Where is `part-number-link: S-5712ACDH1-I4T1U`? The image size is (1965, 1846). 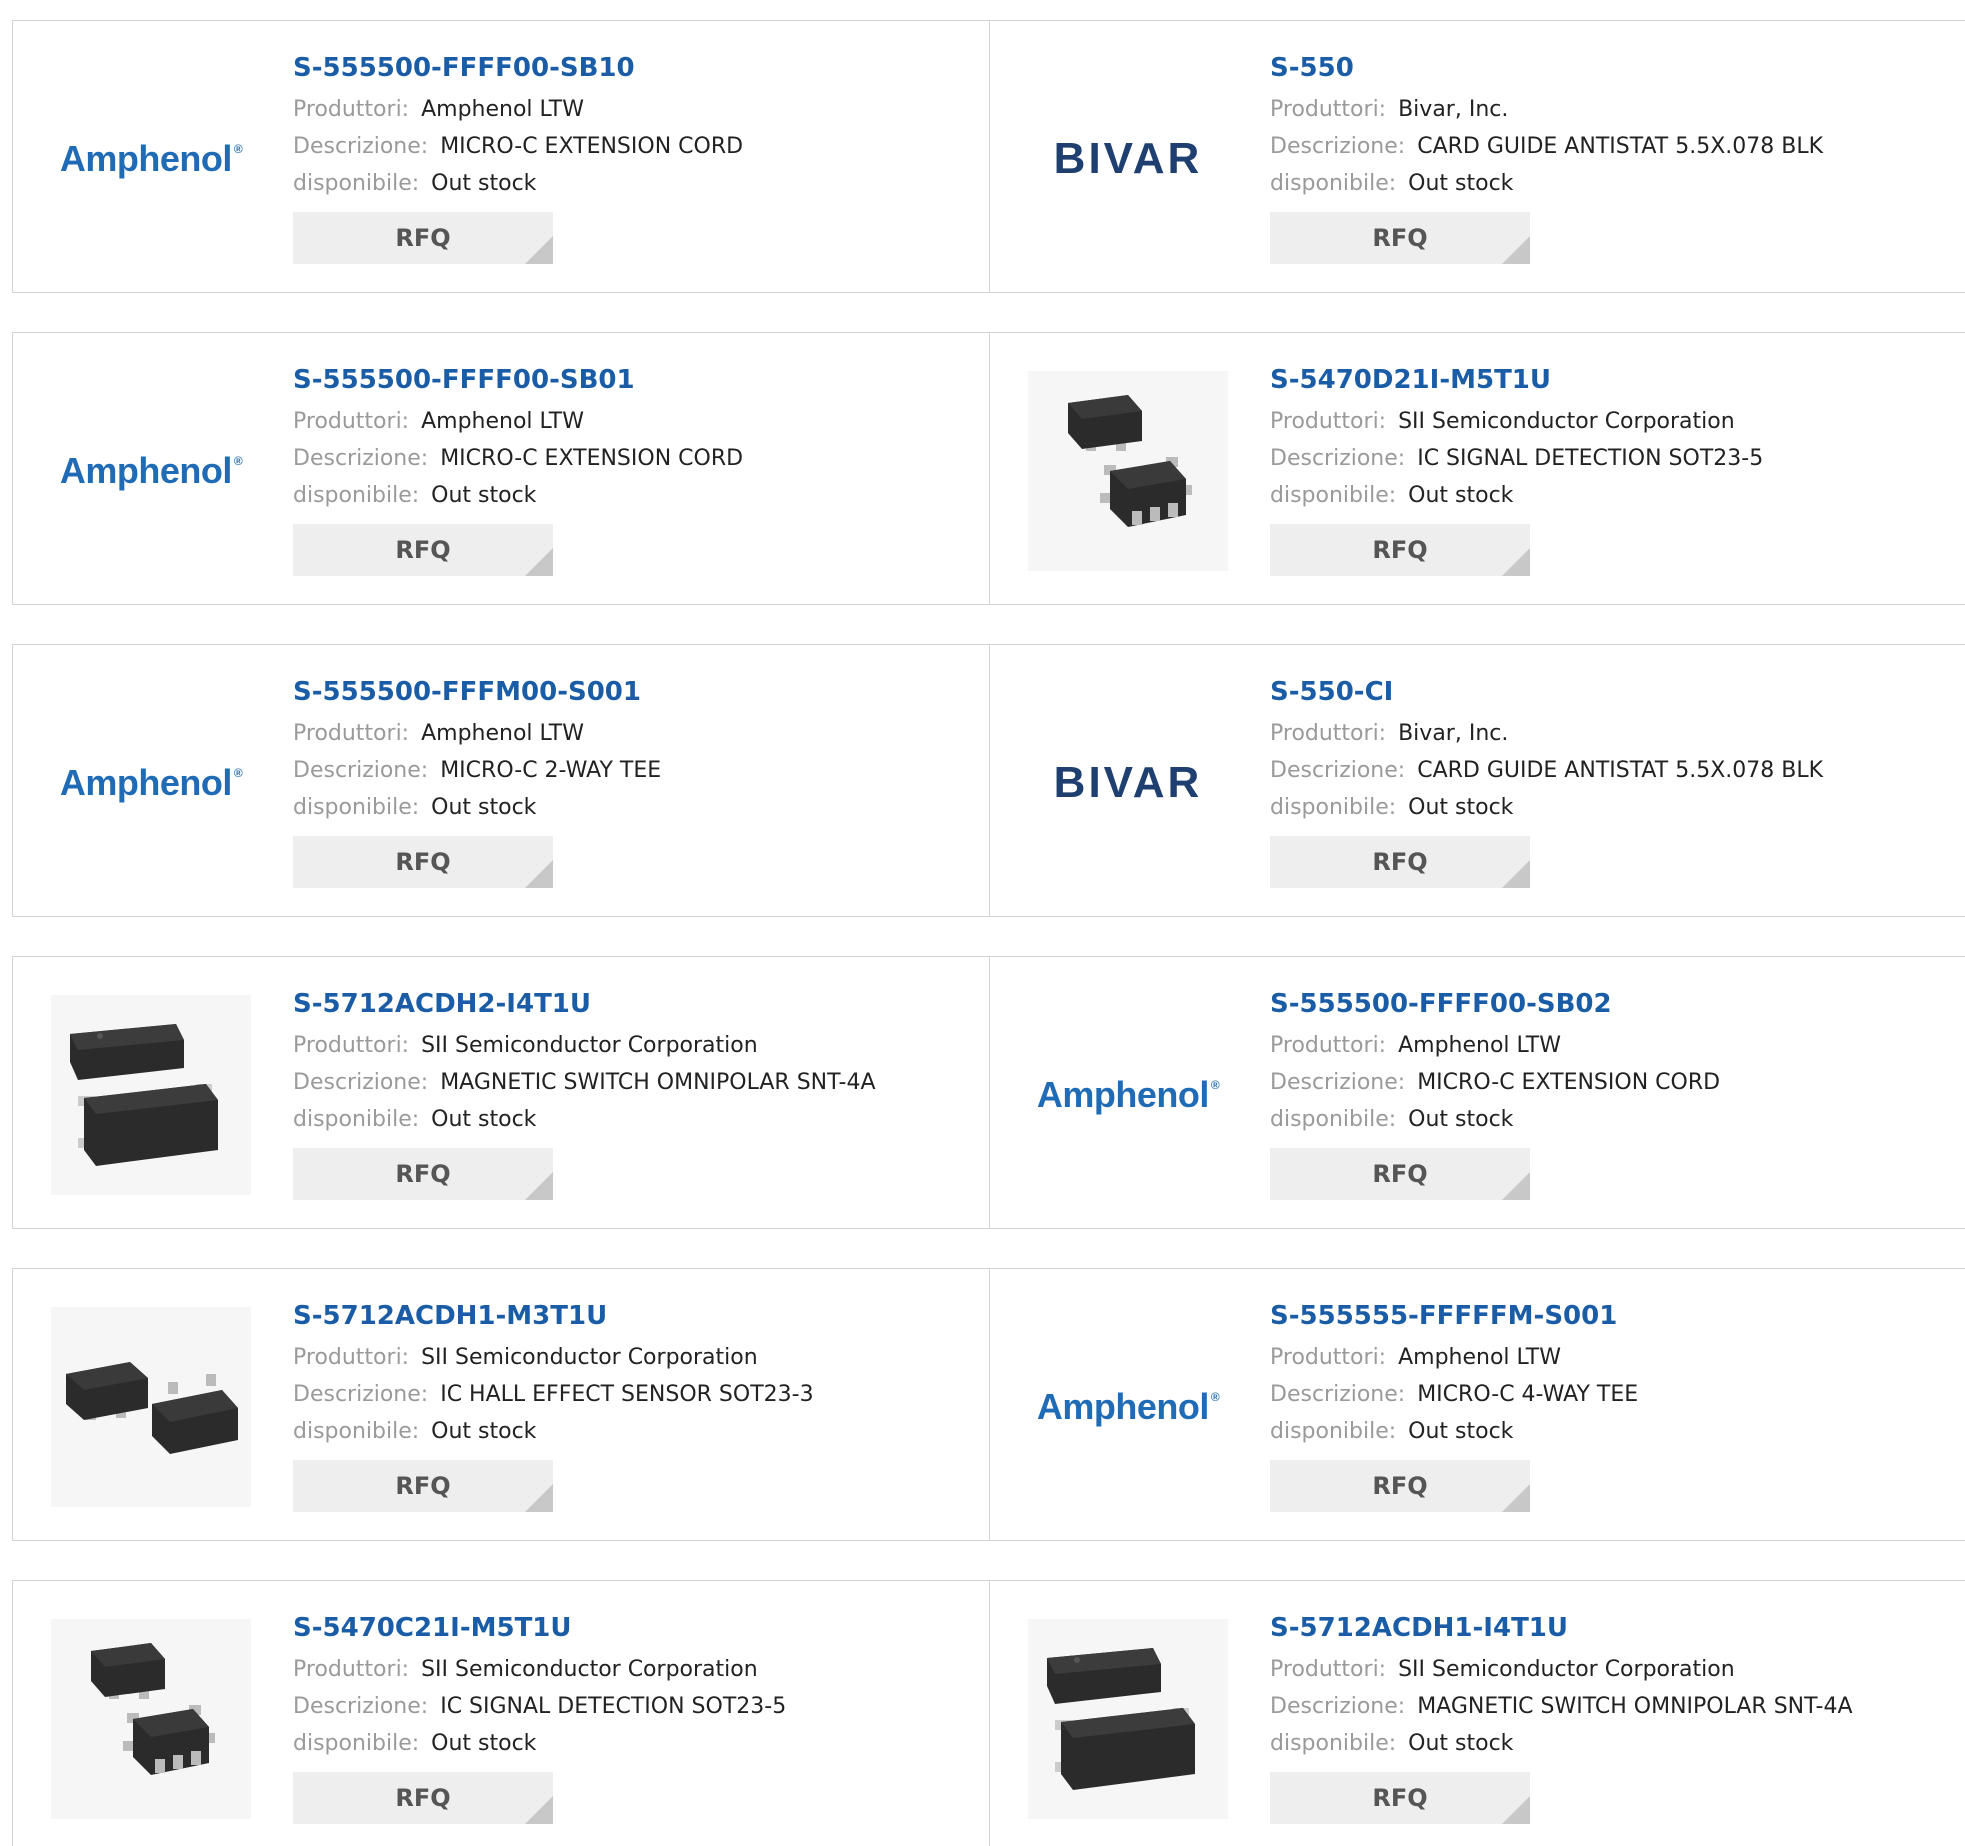
part-number-link: S-5712ACDH1-I4T1U is located at coordinates (1612, 1628).